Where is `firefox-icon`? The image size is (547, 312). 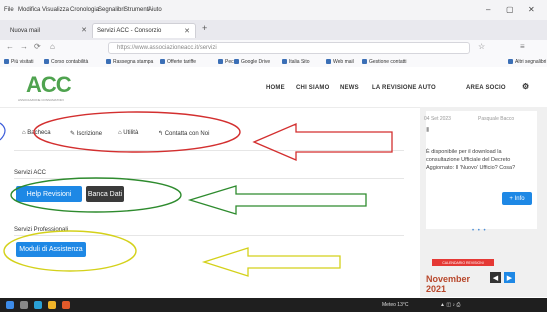 firefox-icon is located at coordinates (66, 305).